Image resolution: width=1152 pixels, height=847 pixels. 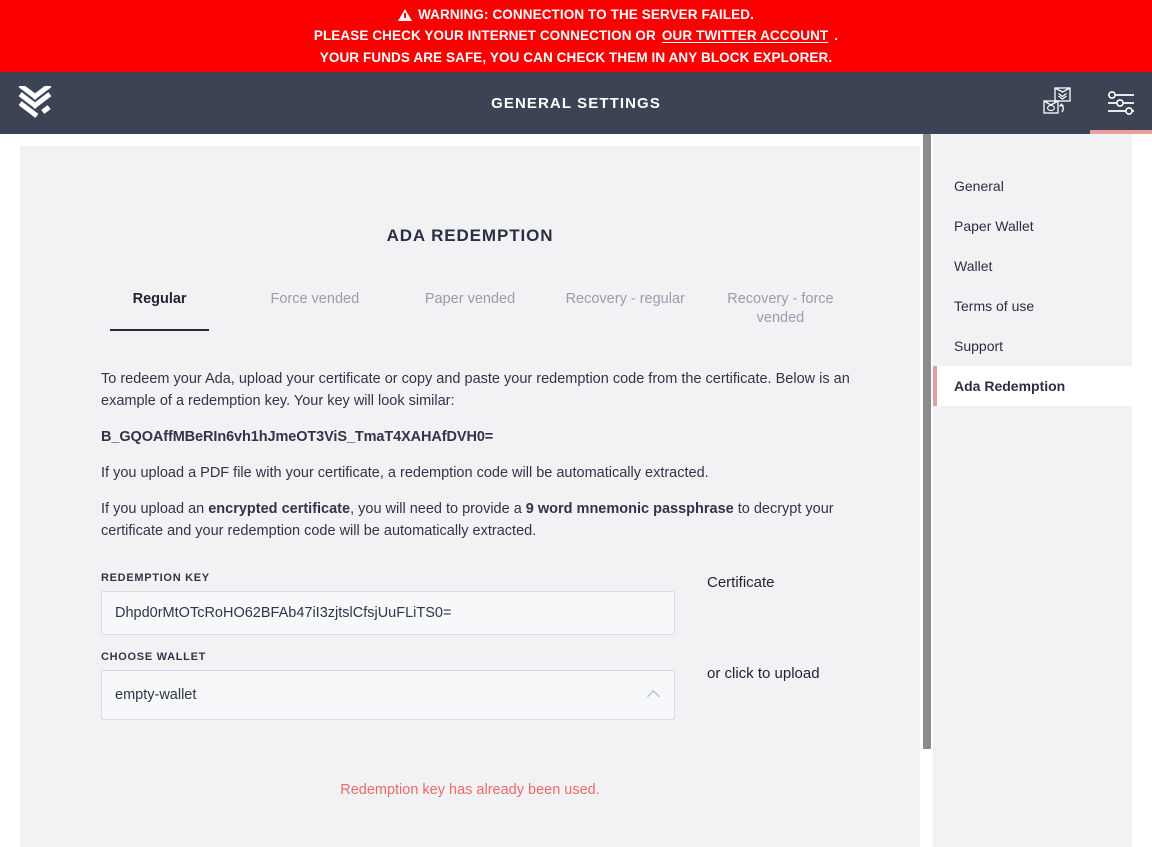 What do you see at coordinates (154, 656) in the screenshot?
I see `choose-wallet-label: CHOOSE WALLET` at bounding box center [154, 656].